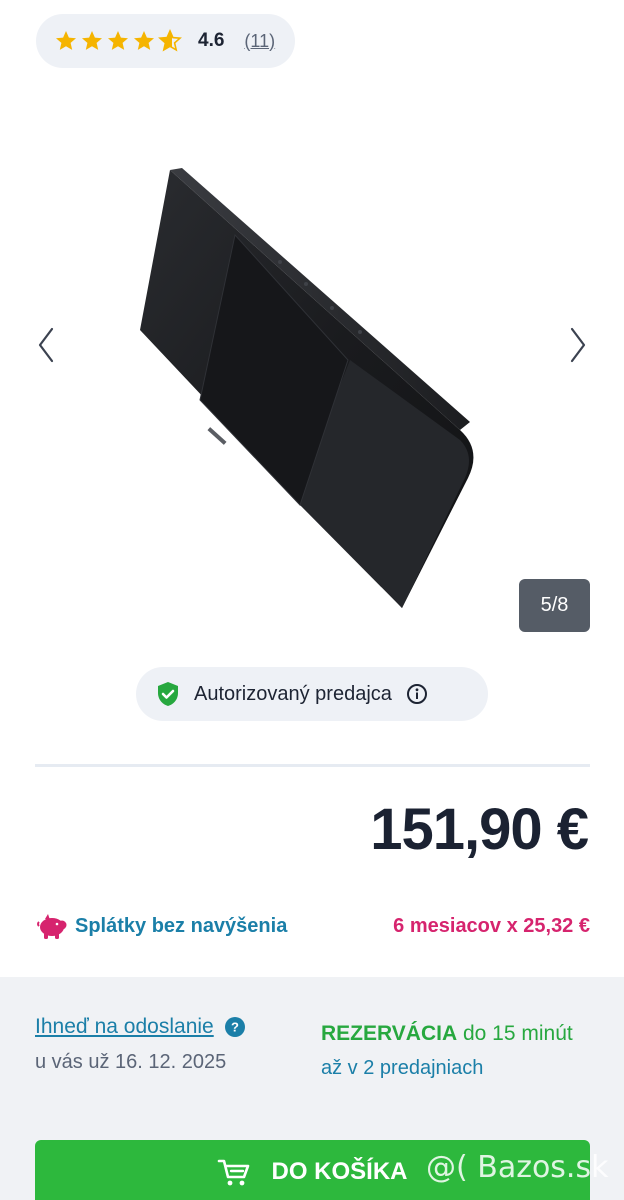 Image resolution: width=624 pixels, height=1200 pixels. Describe the element at coordinates (259, 41) in the screenshot. I see `review-count-link: (11)` at that location.